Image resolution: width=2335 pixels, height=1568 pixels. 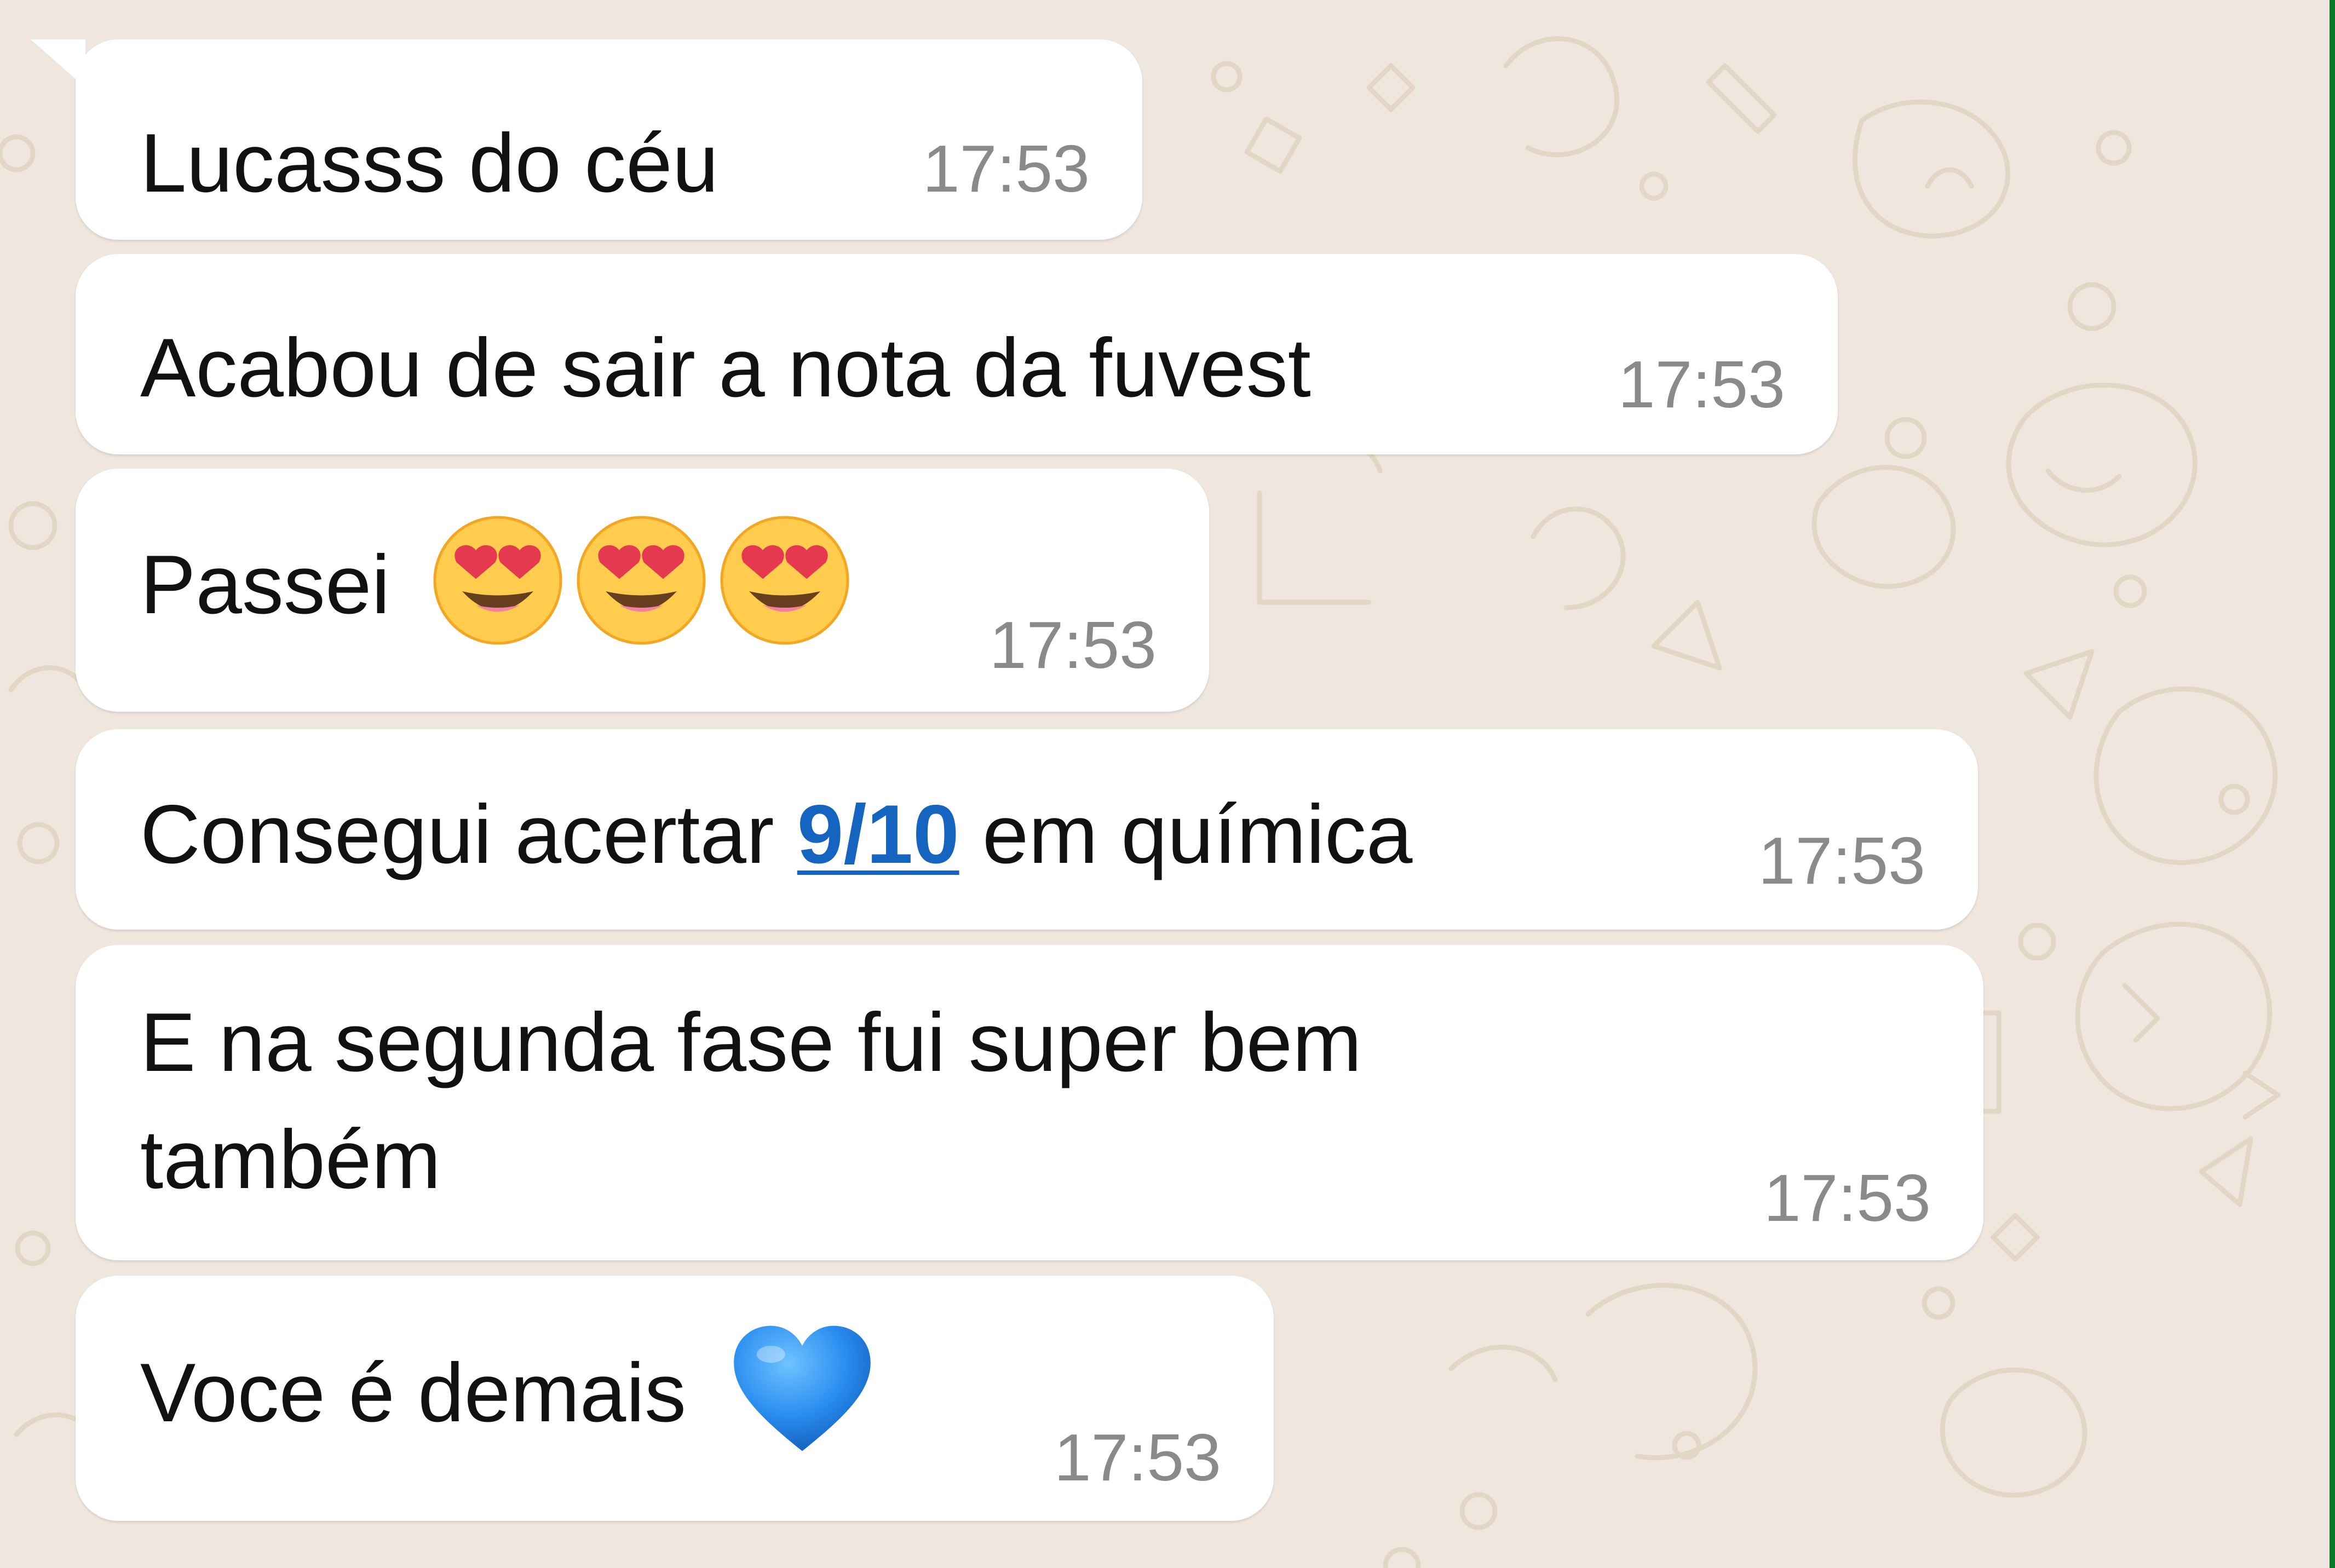 I want to click on message-text-6: Voce é demais, so click(x=506, y=1389).